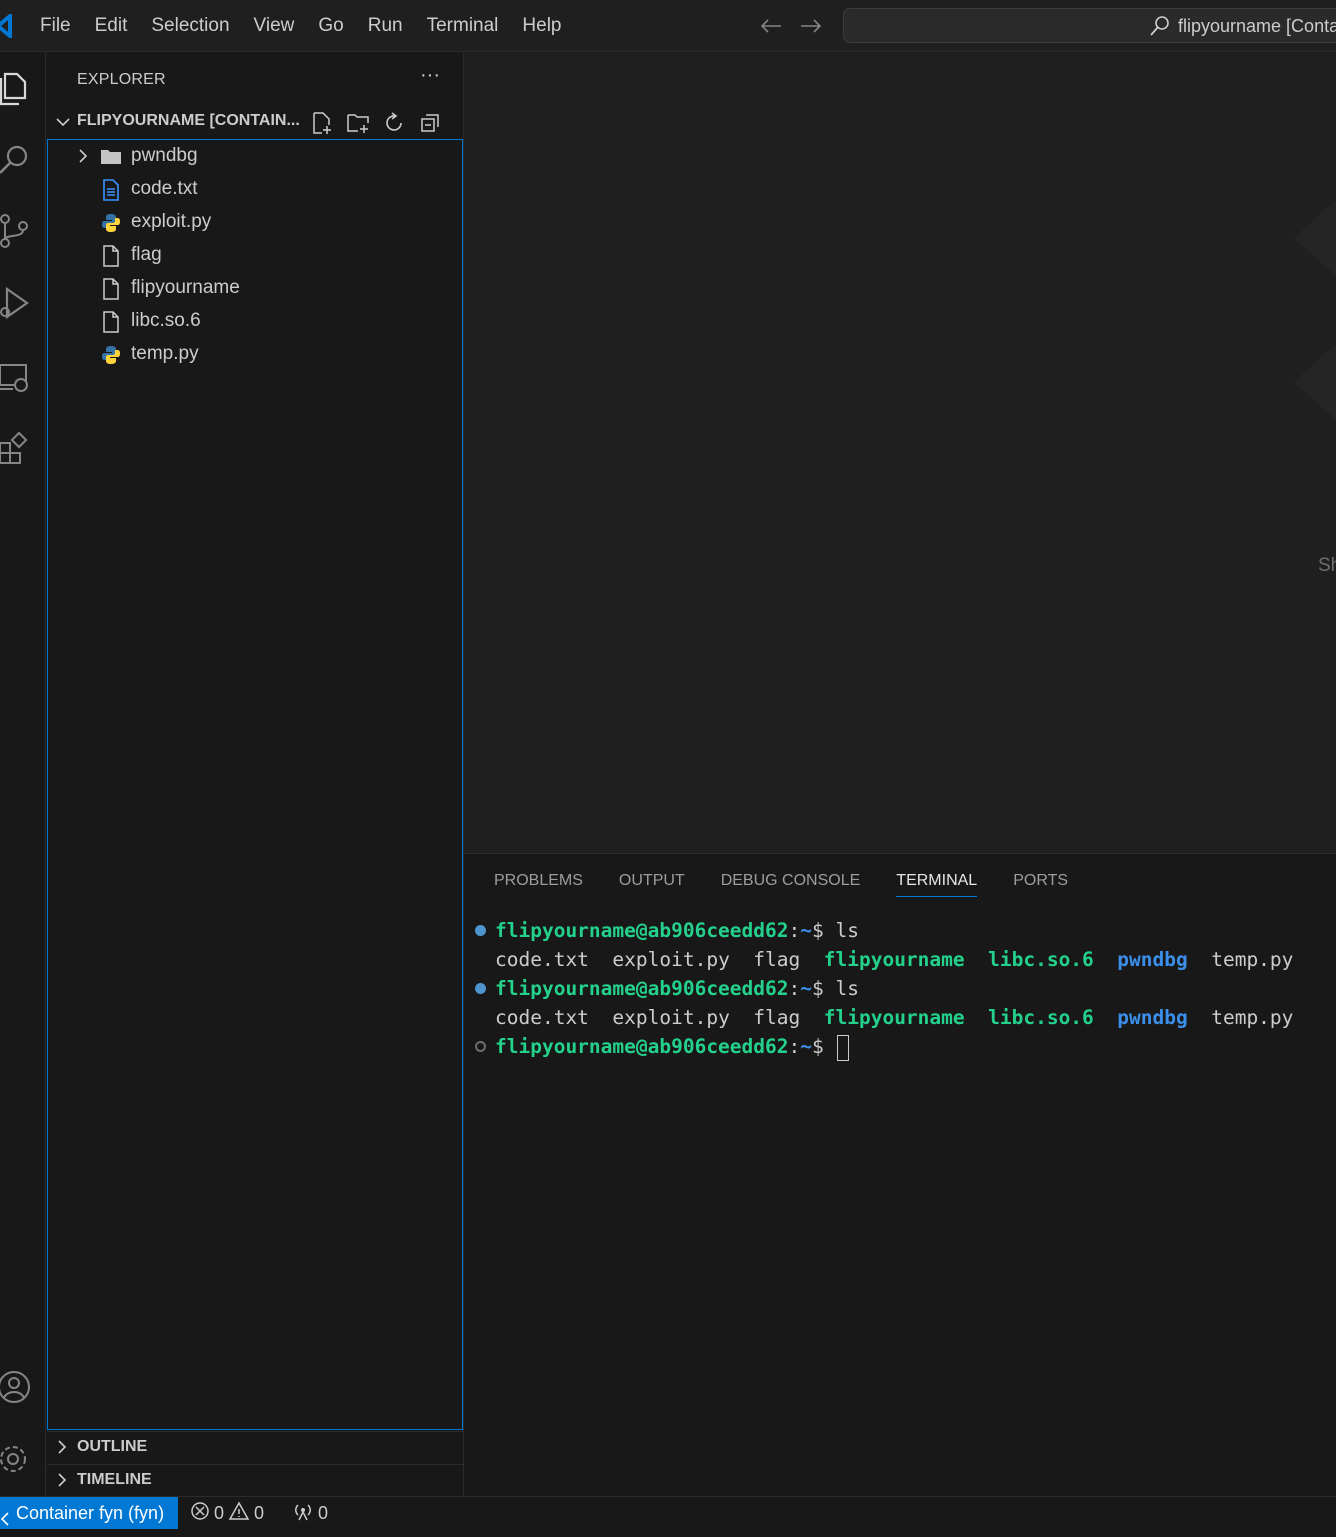 This screenshot has height=1537, width=1336. What do you see at coordinates (541, 26) in the screenshot?
I see `menu-help: Help` at bounding box center [541, 26].